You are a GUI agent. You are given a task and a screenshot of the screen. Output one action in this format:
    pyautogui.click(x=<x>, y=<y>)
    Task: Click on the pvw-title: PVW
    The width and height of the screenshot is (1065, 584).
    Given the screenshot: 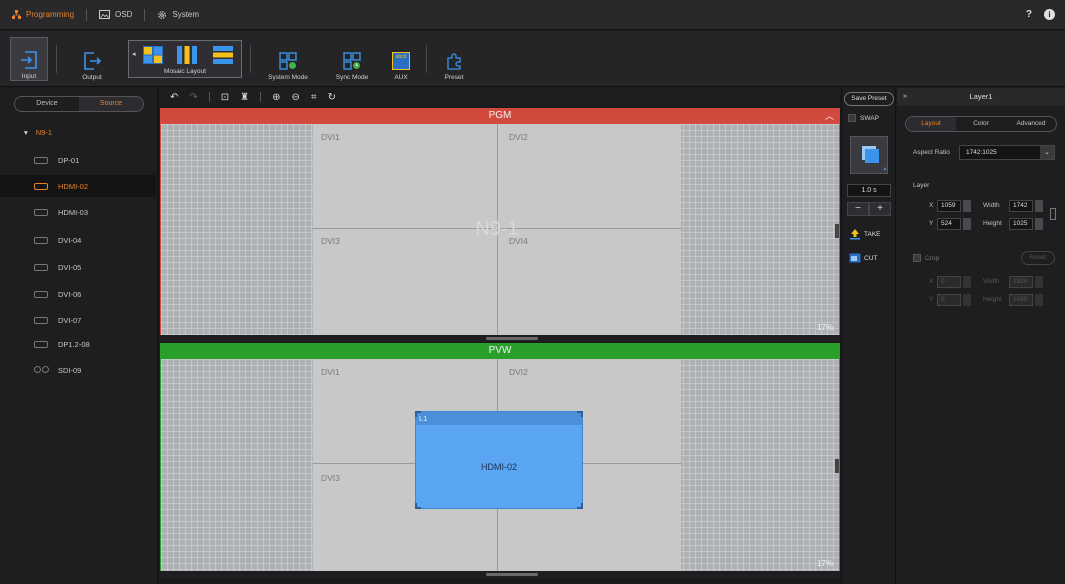 What is the action you would take?
    pyautogui.click(x=500, y=350)
    